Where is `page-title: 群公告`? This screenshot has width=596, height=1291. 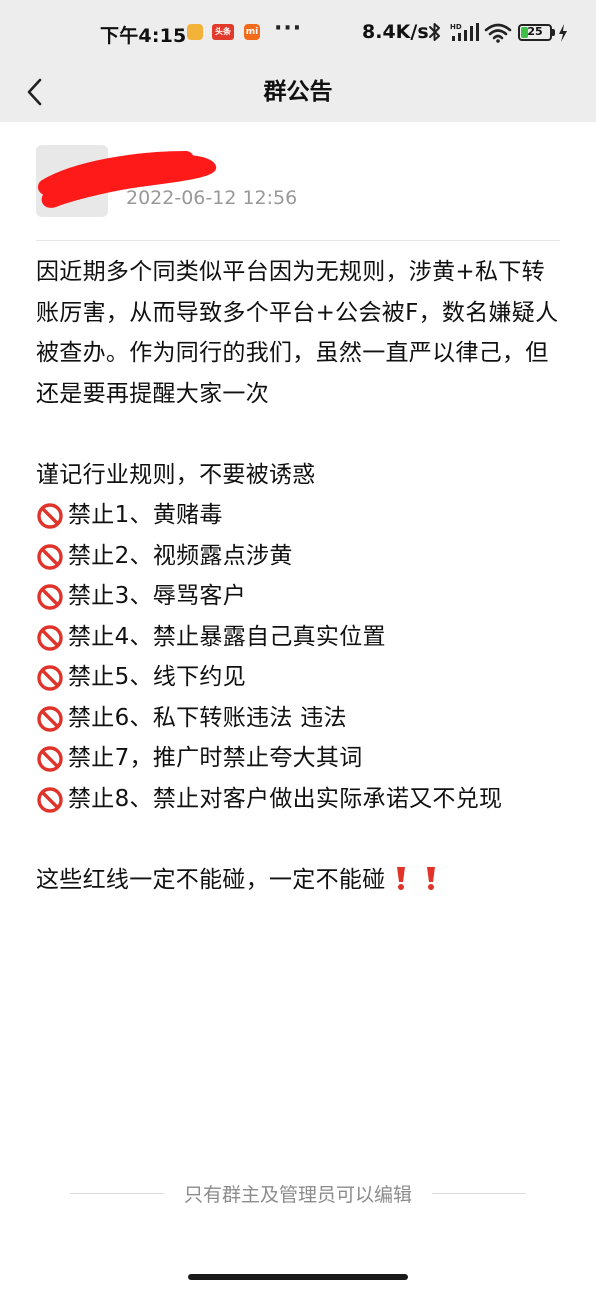
page-title: 群公告 is located at coordinates (298, 92).